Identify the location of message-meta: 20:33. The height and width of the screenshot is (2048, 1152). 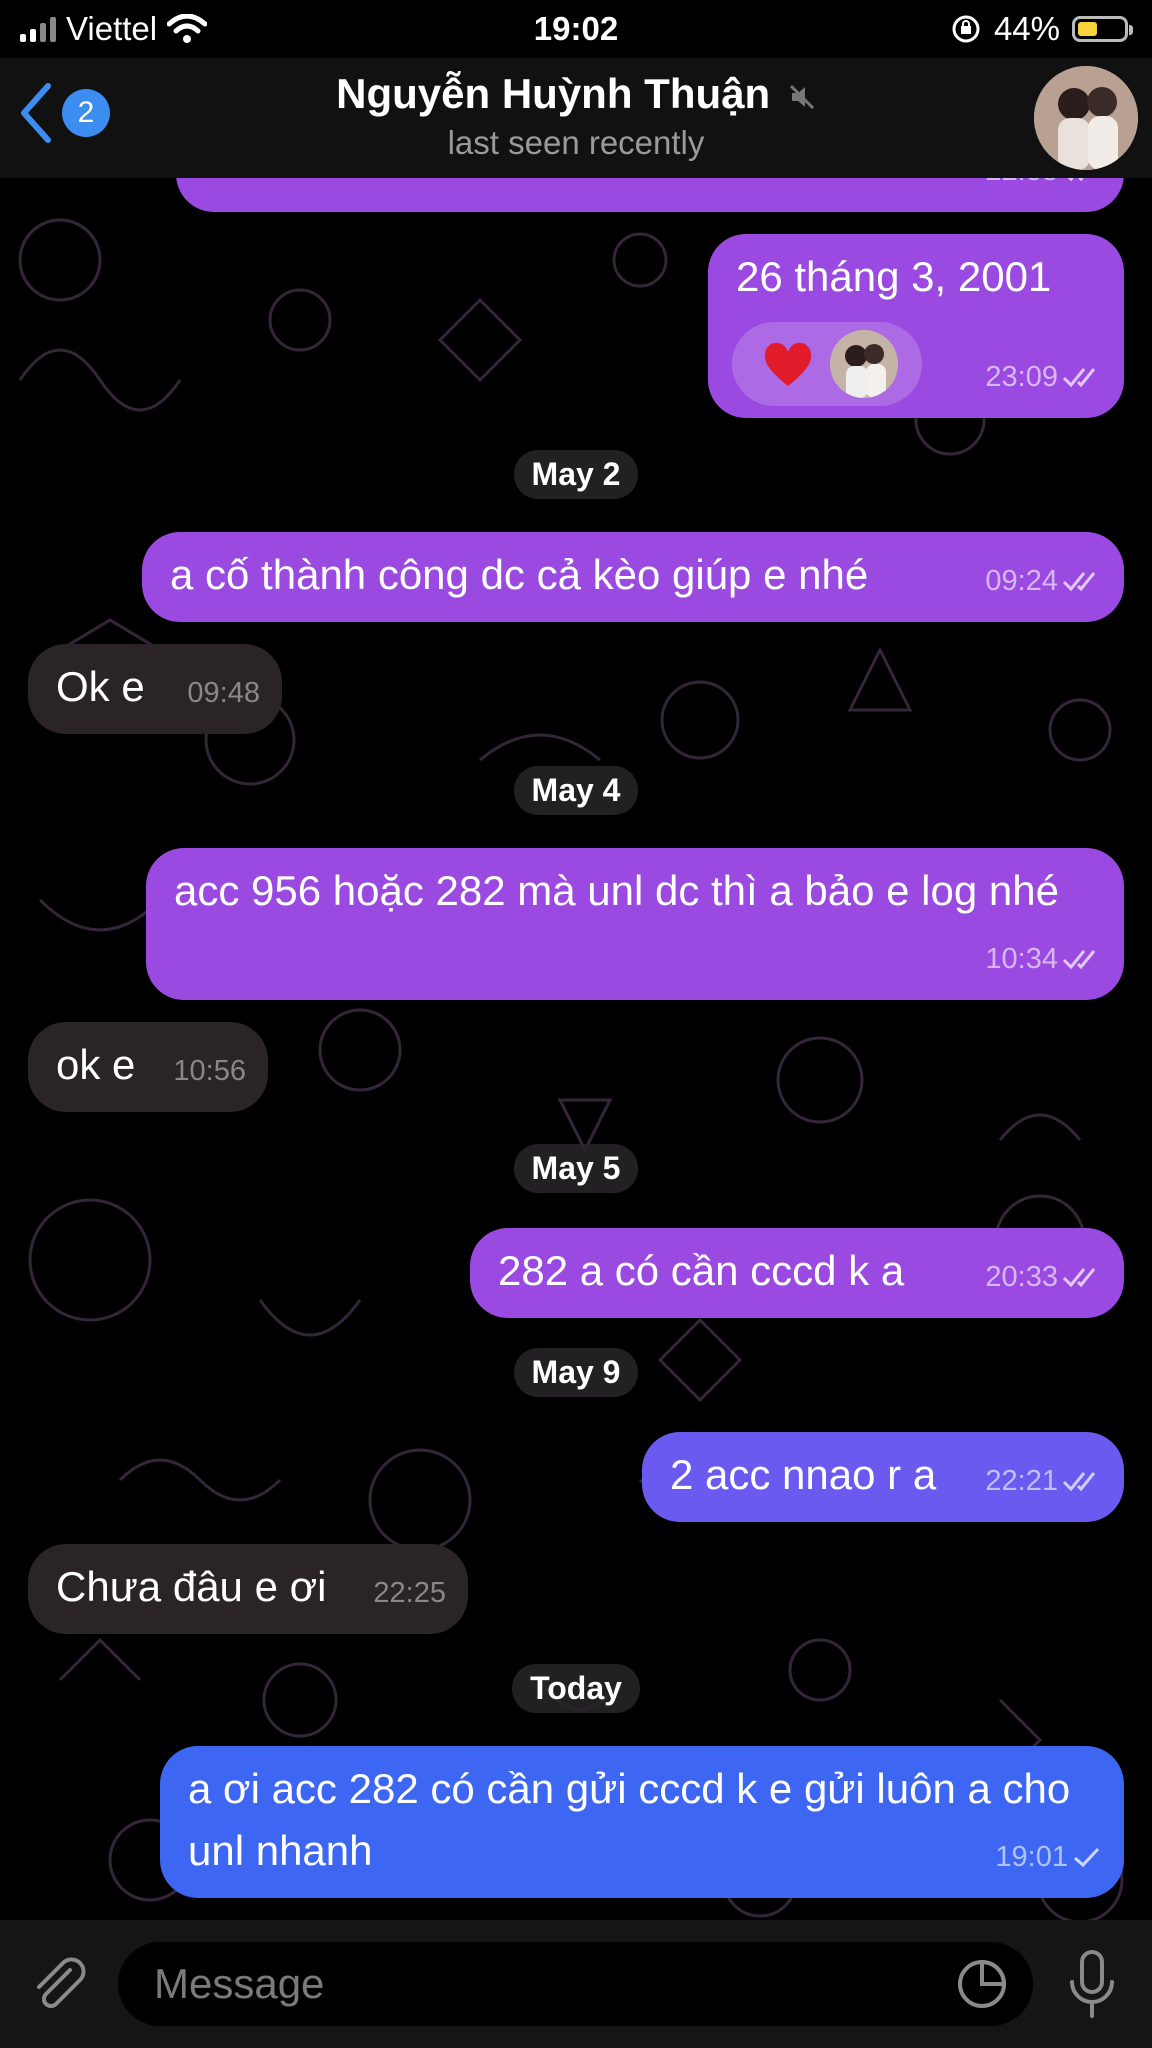
(1043, 1277).